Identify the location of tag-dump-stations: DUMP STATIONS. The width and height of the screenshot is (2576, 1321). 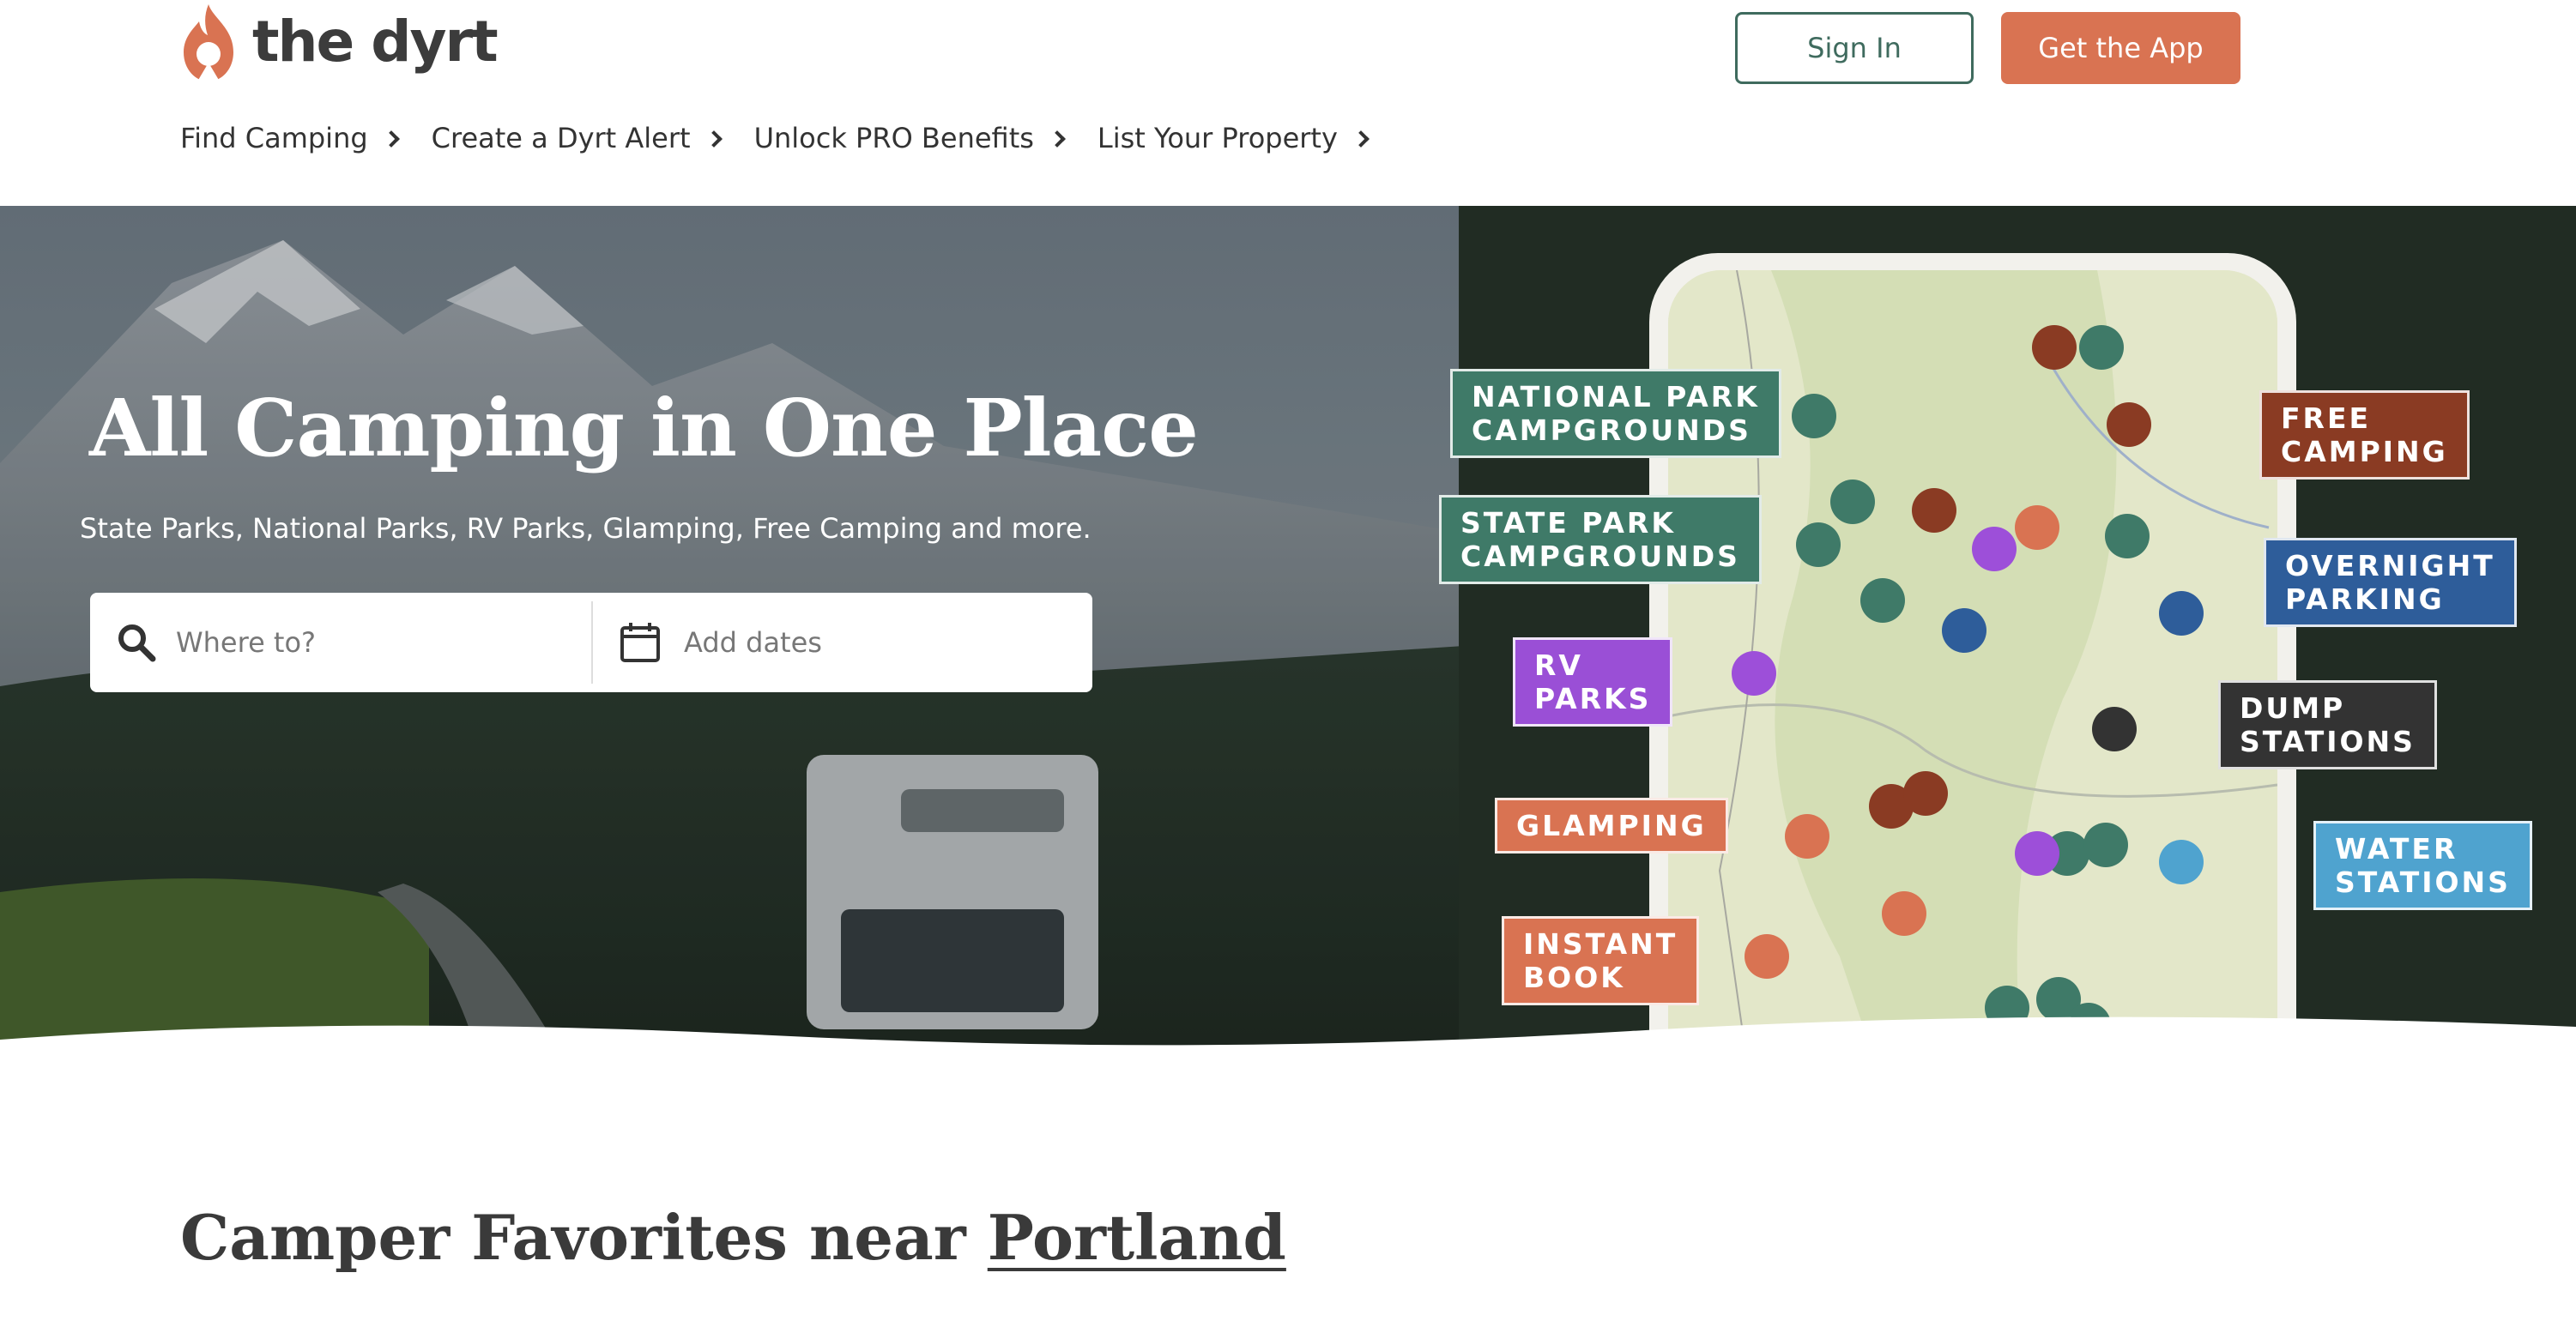
(2327, 724).